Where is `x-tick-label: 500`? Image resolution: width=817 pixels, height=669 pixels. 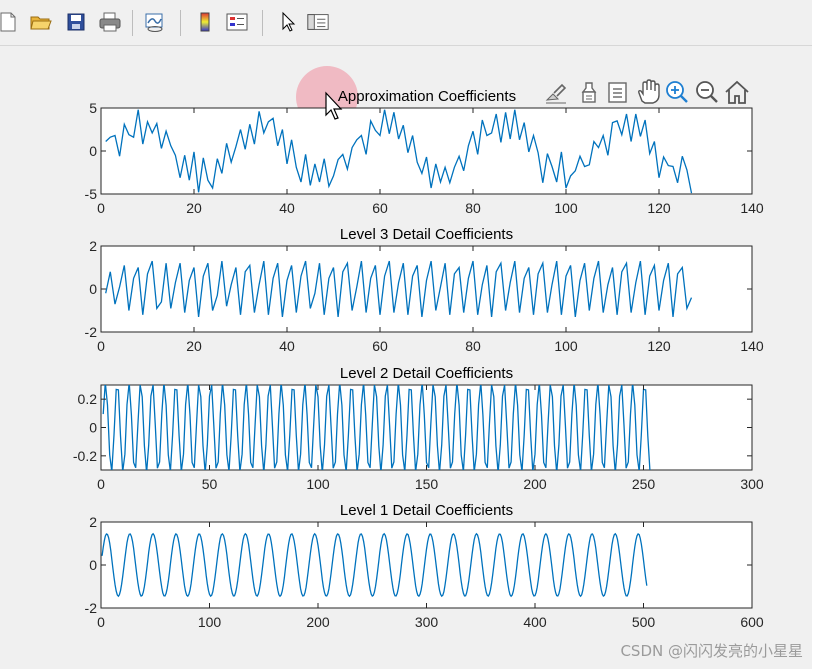
x-tick-label: 500 is located at coordinates (644, 622).